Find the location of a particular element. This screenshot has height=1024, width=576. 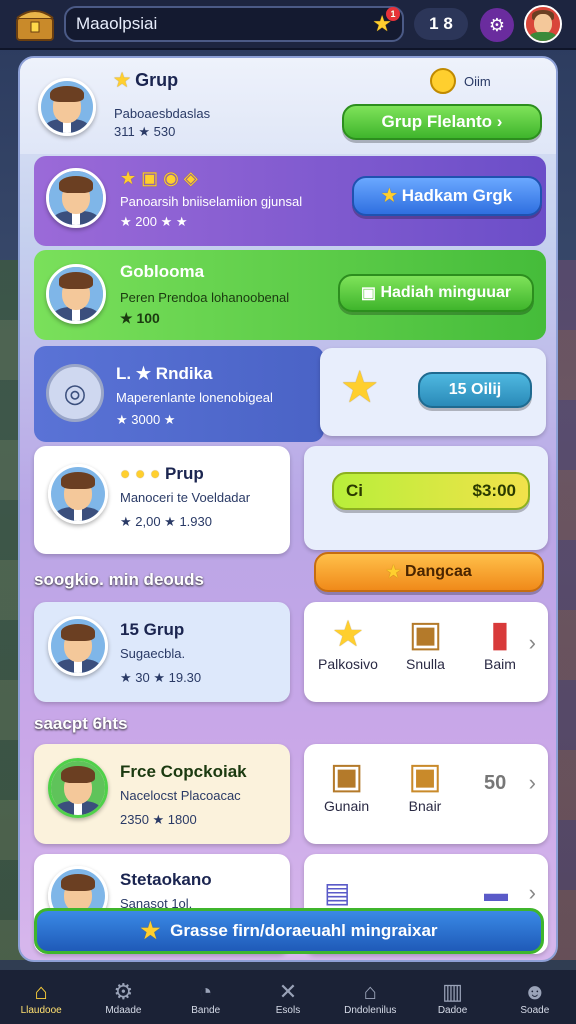

nav-item-house: ⌂ Dndolenilus is located at coordinates (370, 997).